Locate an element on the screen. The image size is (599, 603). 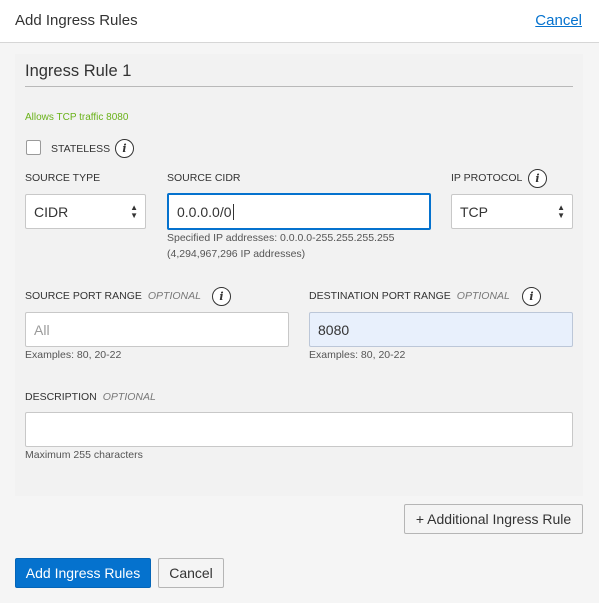
description-help: Maximum 255 characters is located at coordinates (84, 455).